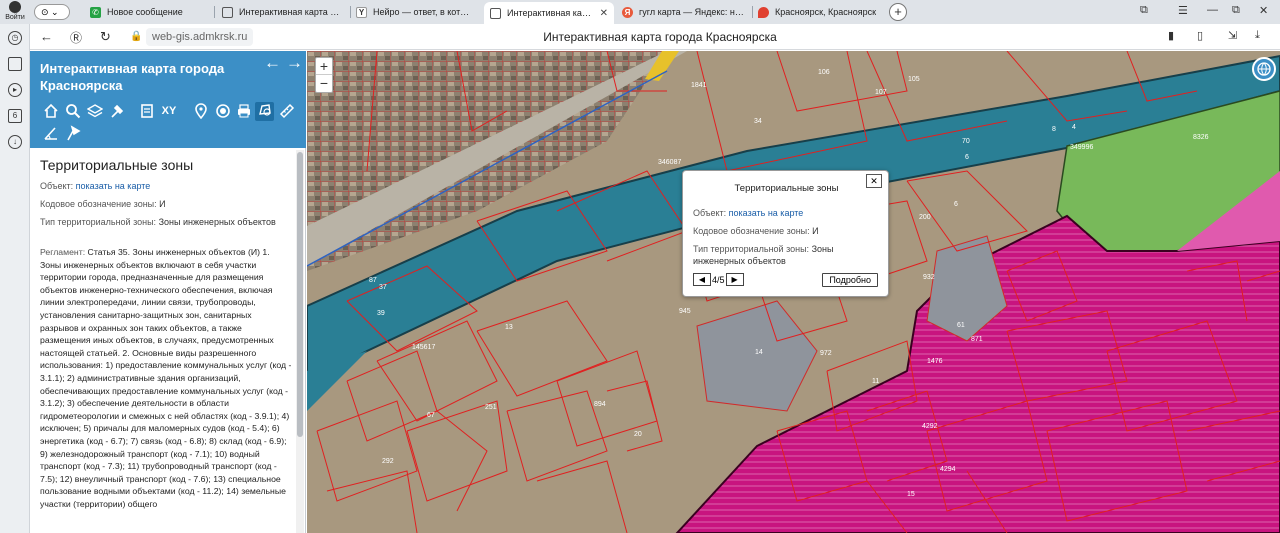  I want to click on svg-text: 145617, so click(423, 347).